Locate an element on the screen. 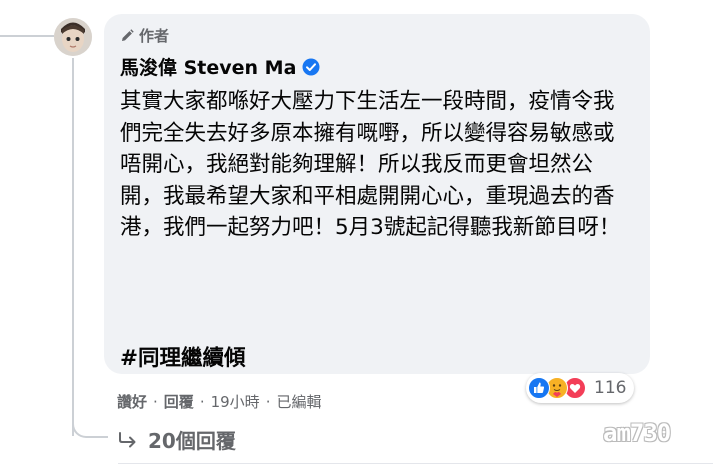 The width and height of the screenshot is (713, 469). verified-badge-icon is located at coordinates (311, 66).